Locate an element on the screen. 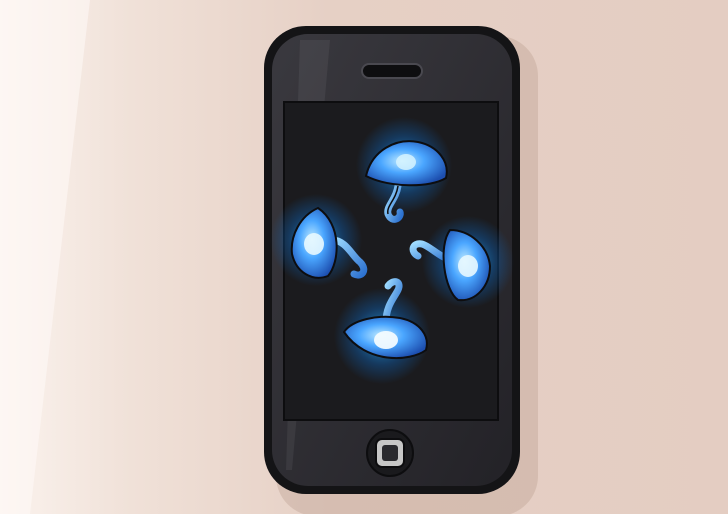  home-button-icon is located at coordinates (390, 453).